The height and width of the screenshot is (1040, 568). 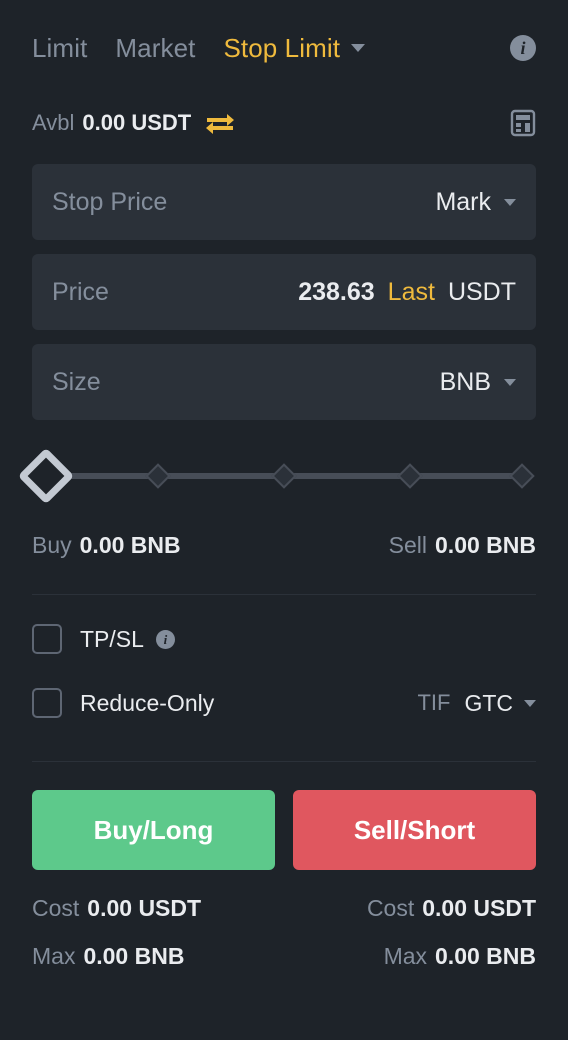 What do you see at coordinates (284, 639) in the screenshot?
I see `tpsl-row: TP/SL i` at bounding box center [284, 639].